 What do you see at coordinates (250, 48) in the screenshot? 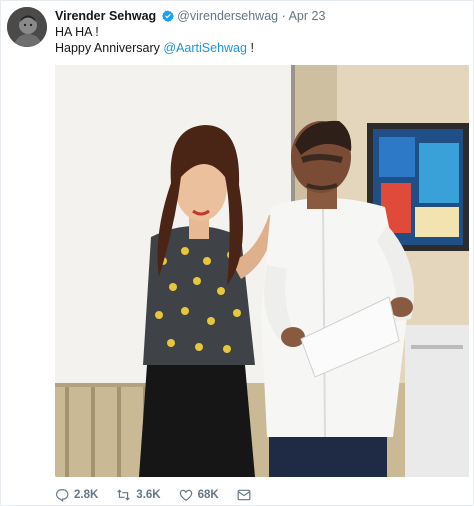
I see `tweet-text-suffix: !` at bounding box center [250, 48].